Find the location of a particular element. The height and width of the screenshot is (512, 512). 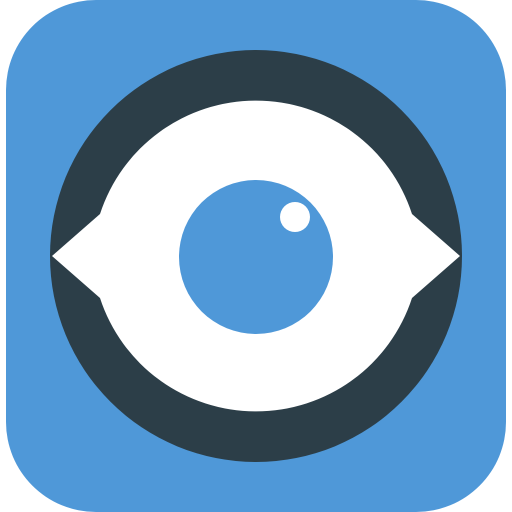

eye-highlight is located at coordinates (295, 217).